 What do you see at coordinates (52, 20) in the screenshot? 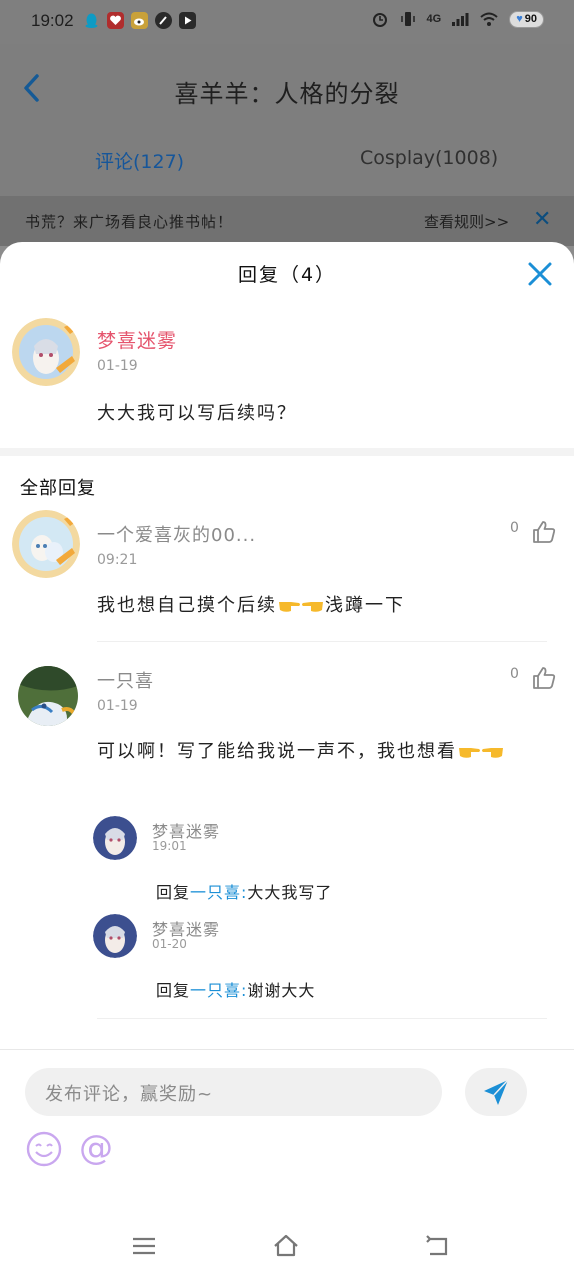
I see `status-time: 19:02` at bounding box center [52, 20].